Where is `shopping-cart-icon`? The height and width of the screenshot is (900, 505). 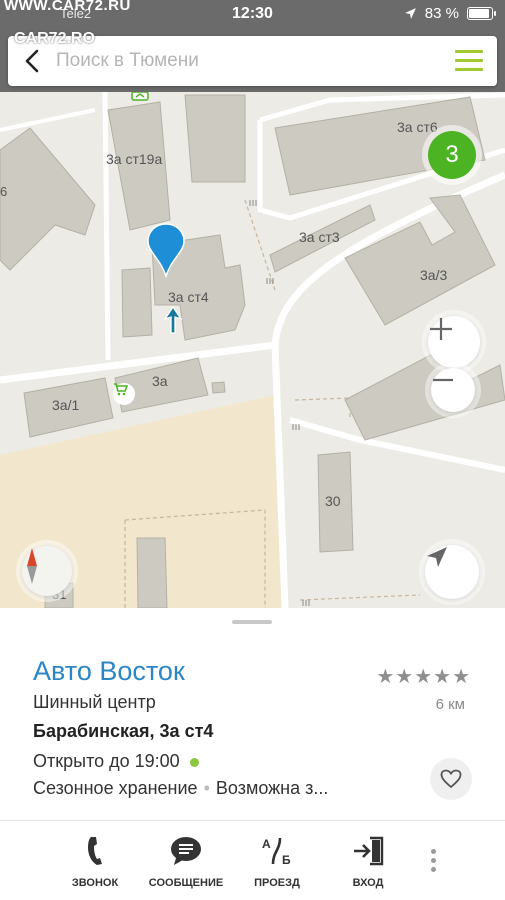 shopping-cart-icon is located at coordinates (124, 394).